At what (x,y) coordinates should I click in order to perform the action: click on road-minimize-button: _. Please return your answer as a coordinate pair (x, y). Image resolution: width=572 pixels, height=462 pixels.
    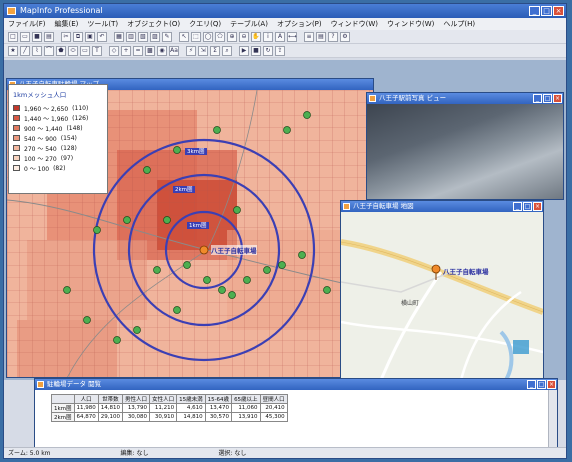
    Looking at the image, I should click on (517, 206).